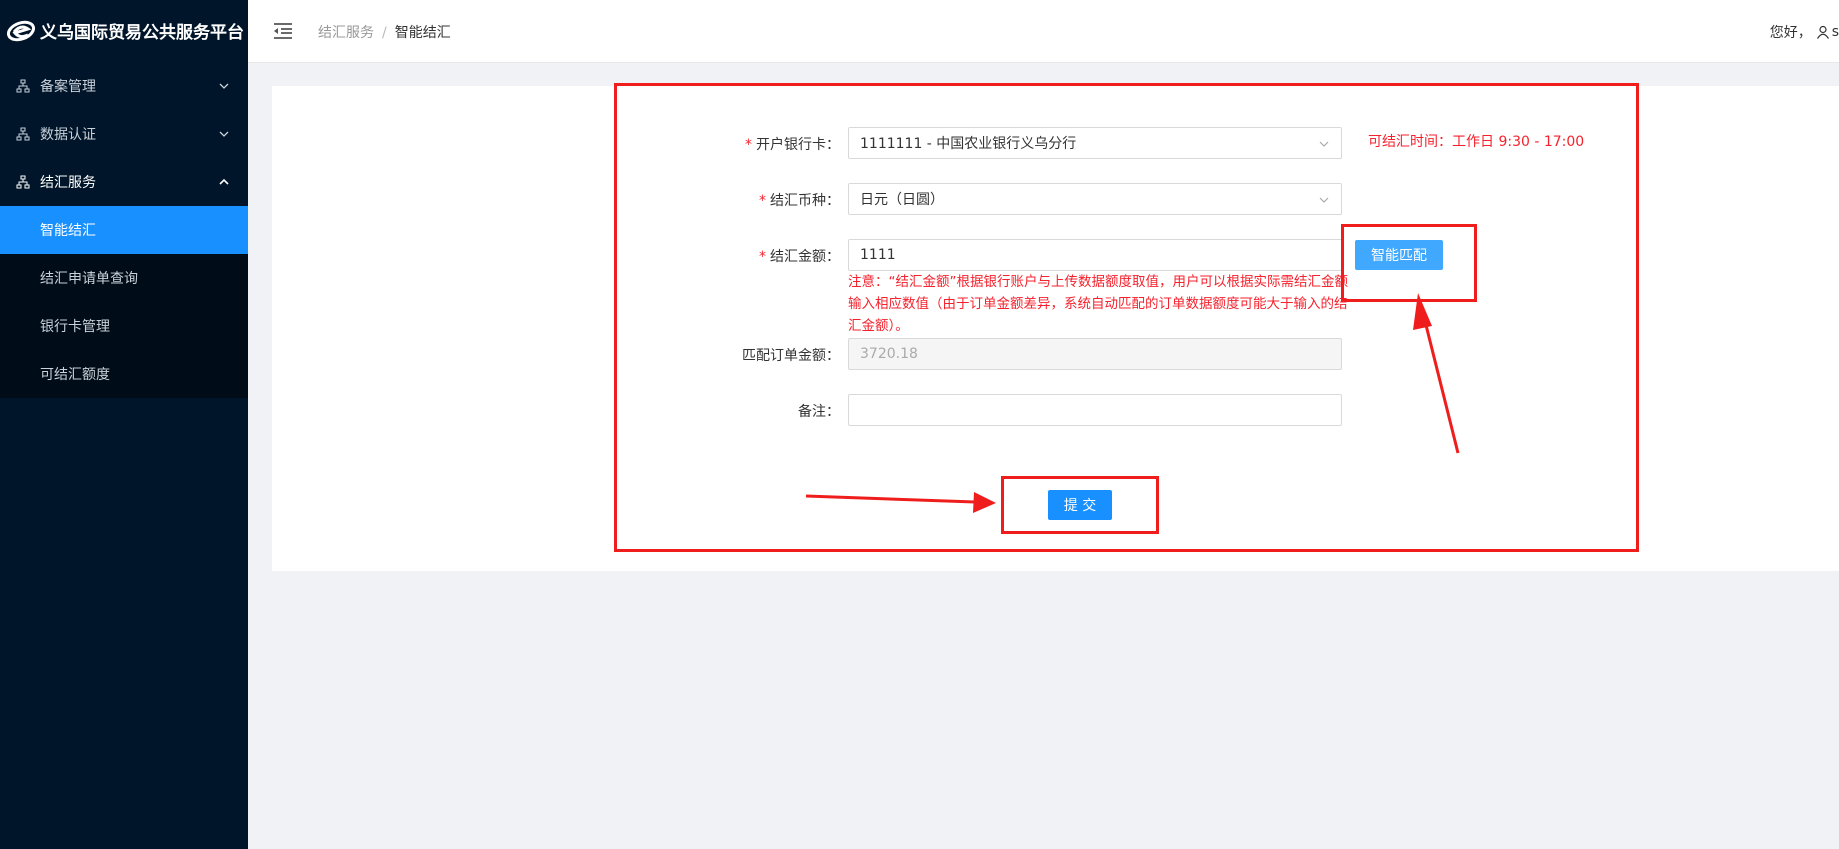  What do you see at coordinates (1080, 505) in the screenshot?
I see `annotation-submit-frame` at bounding box center [1080, 505].